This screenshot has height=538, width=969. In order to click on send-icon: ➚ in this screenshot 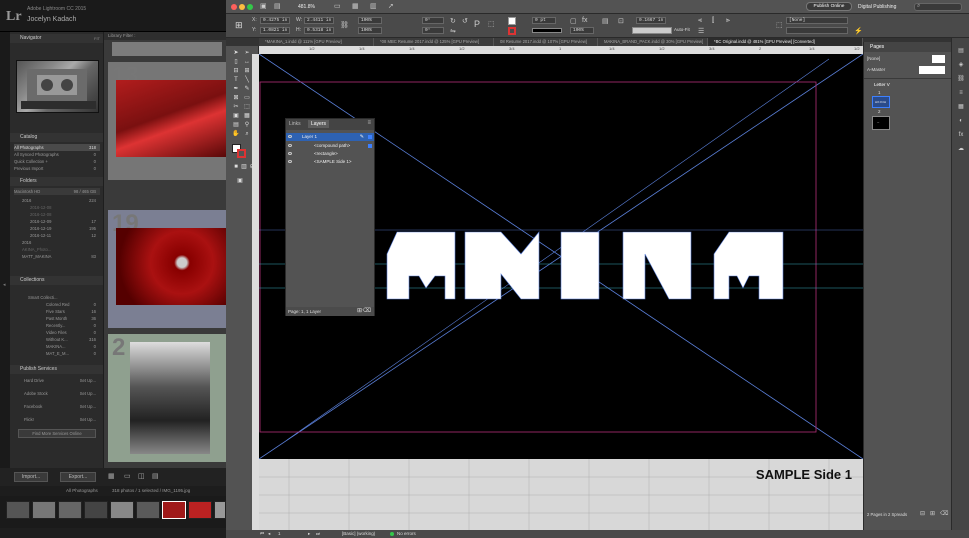, I will do `click(391, 6)`.